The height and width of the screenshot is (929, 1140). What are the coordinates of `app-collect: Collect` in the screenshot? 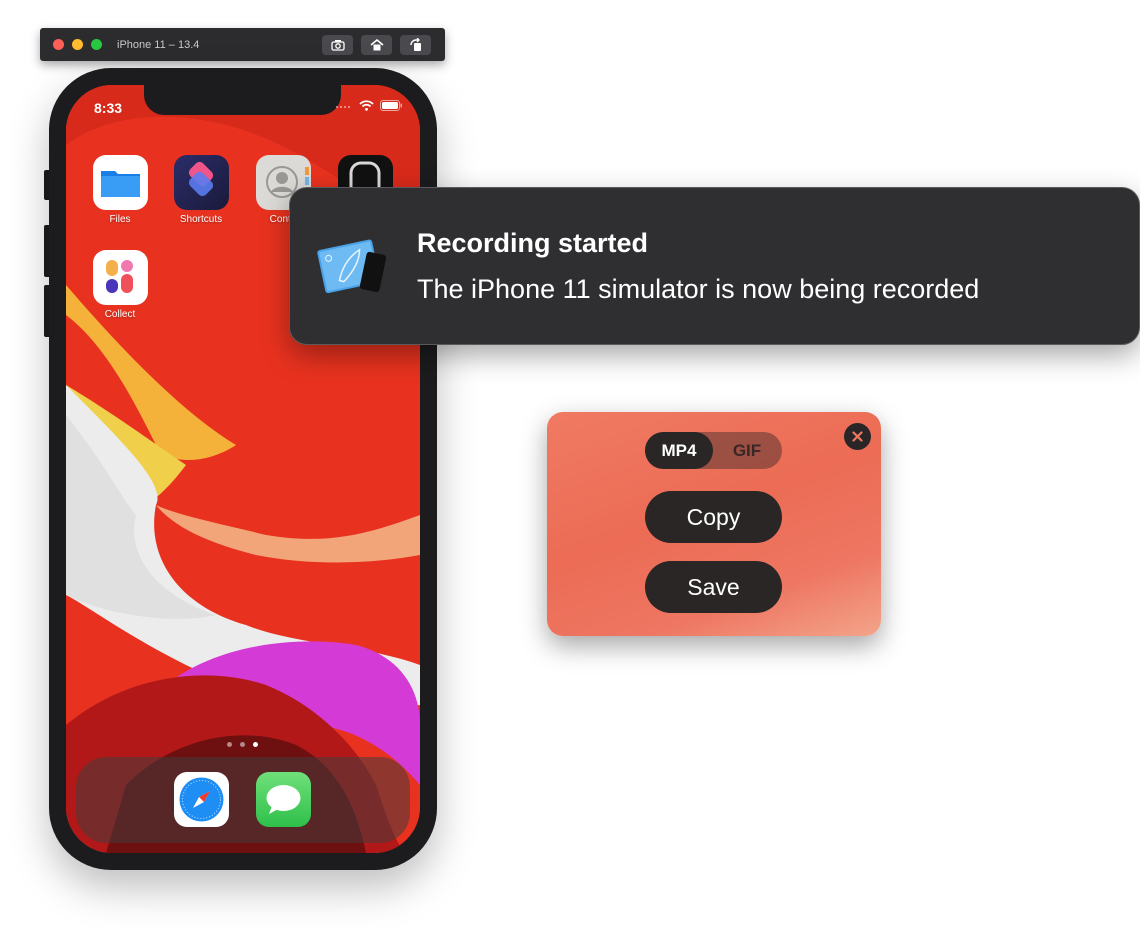 It's located at (120, 285).